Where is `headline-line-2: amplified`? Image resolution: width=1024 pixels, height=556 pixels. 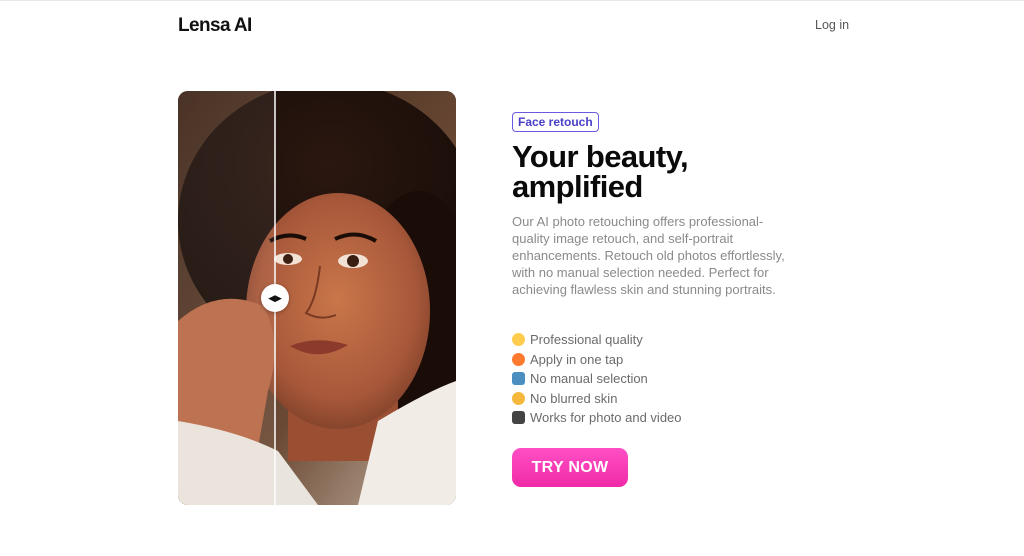
headline-line-2: amplified is located at coordinates (577, 186).